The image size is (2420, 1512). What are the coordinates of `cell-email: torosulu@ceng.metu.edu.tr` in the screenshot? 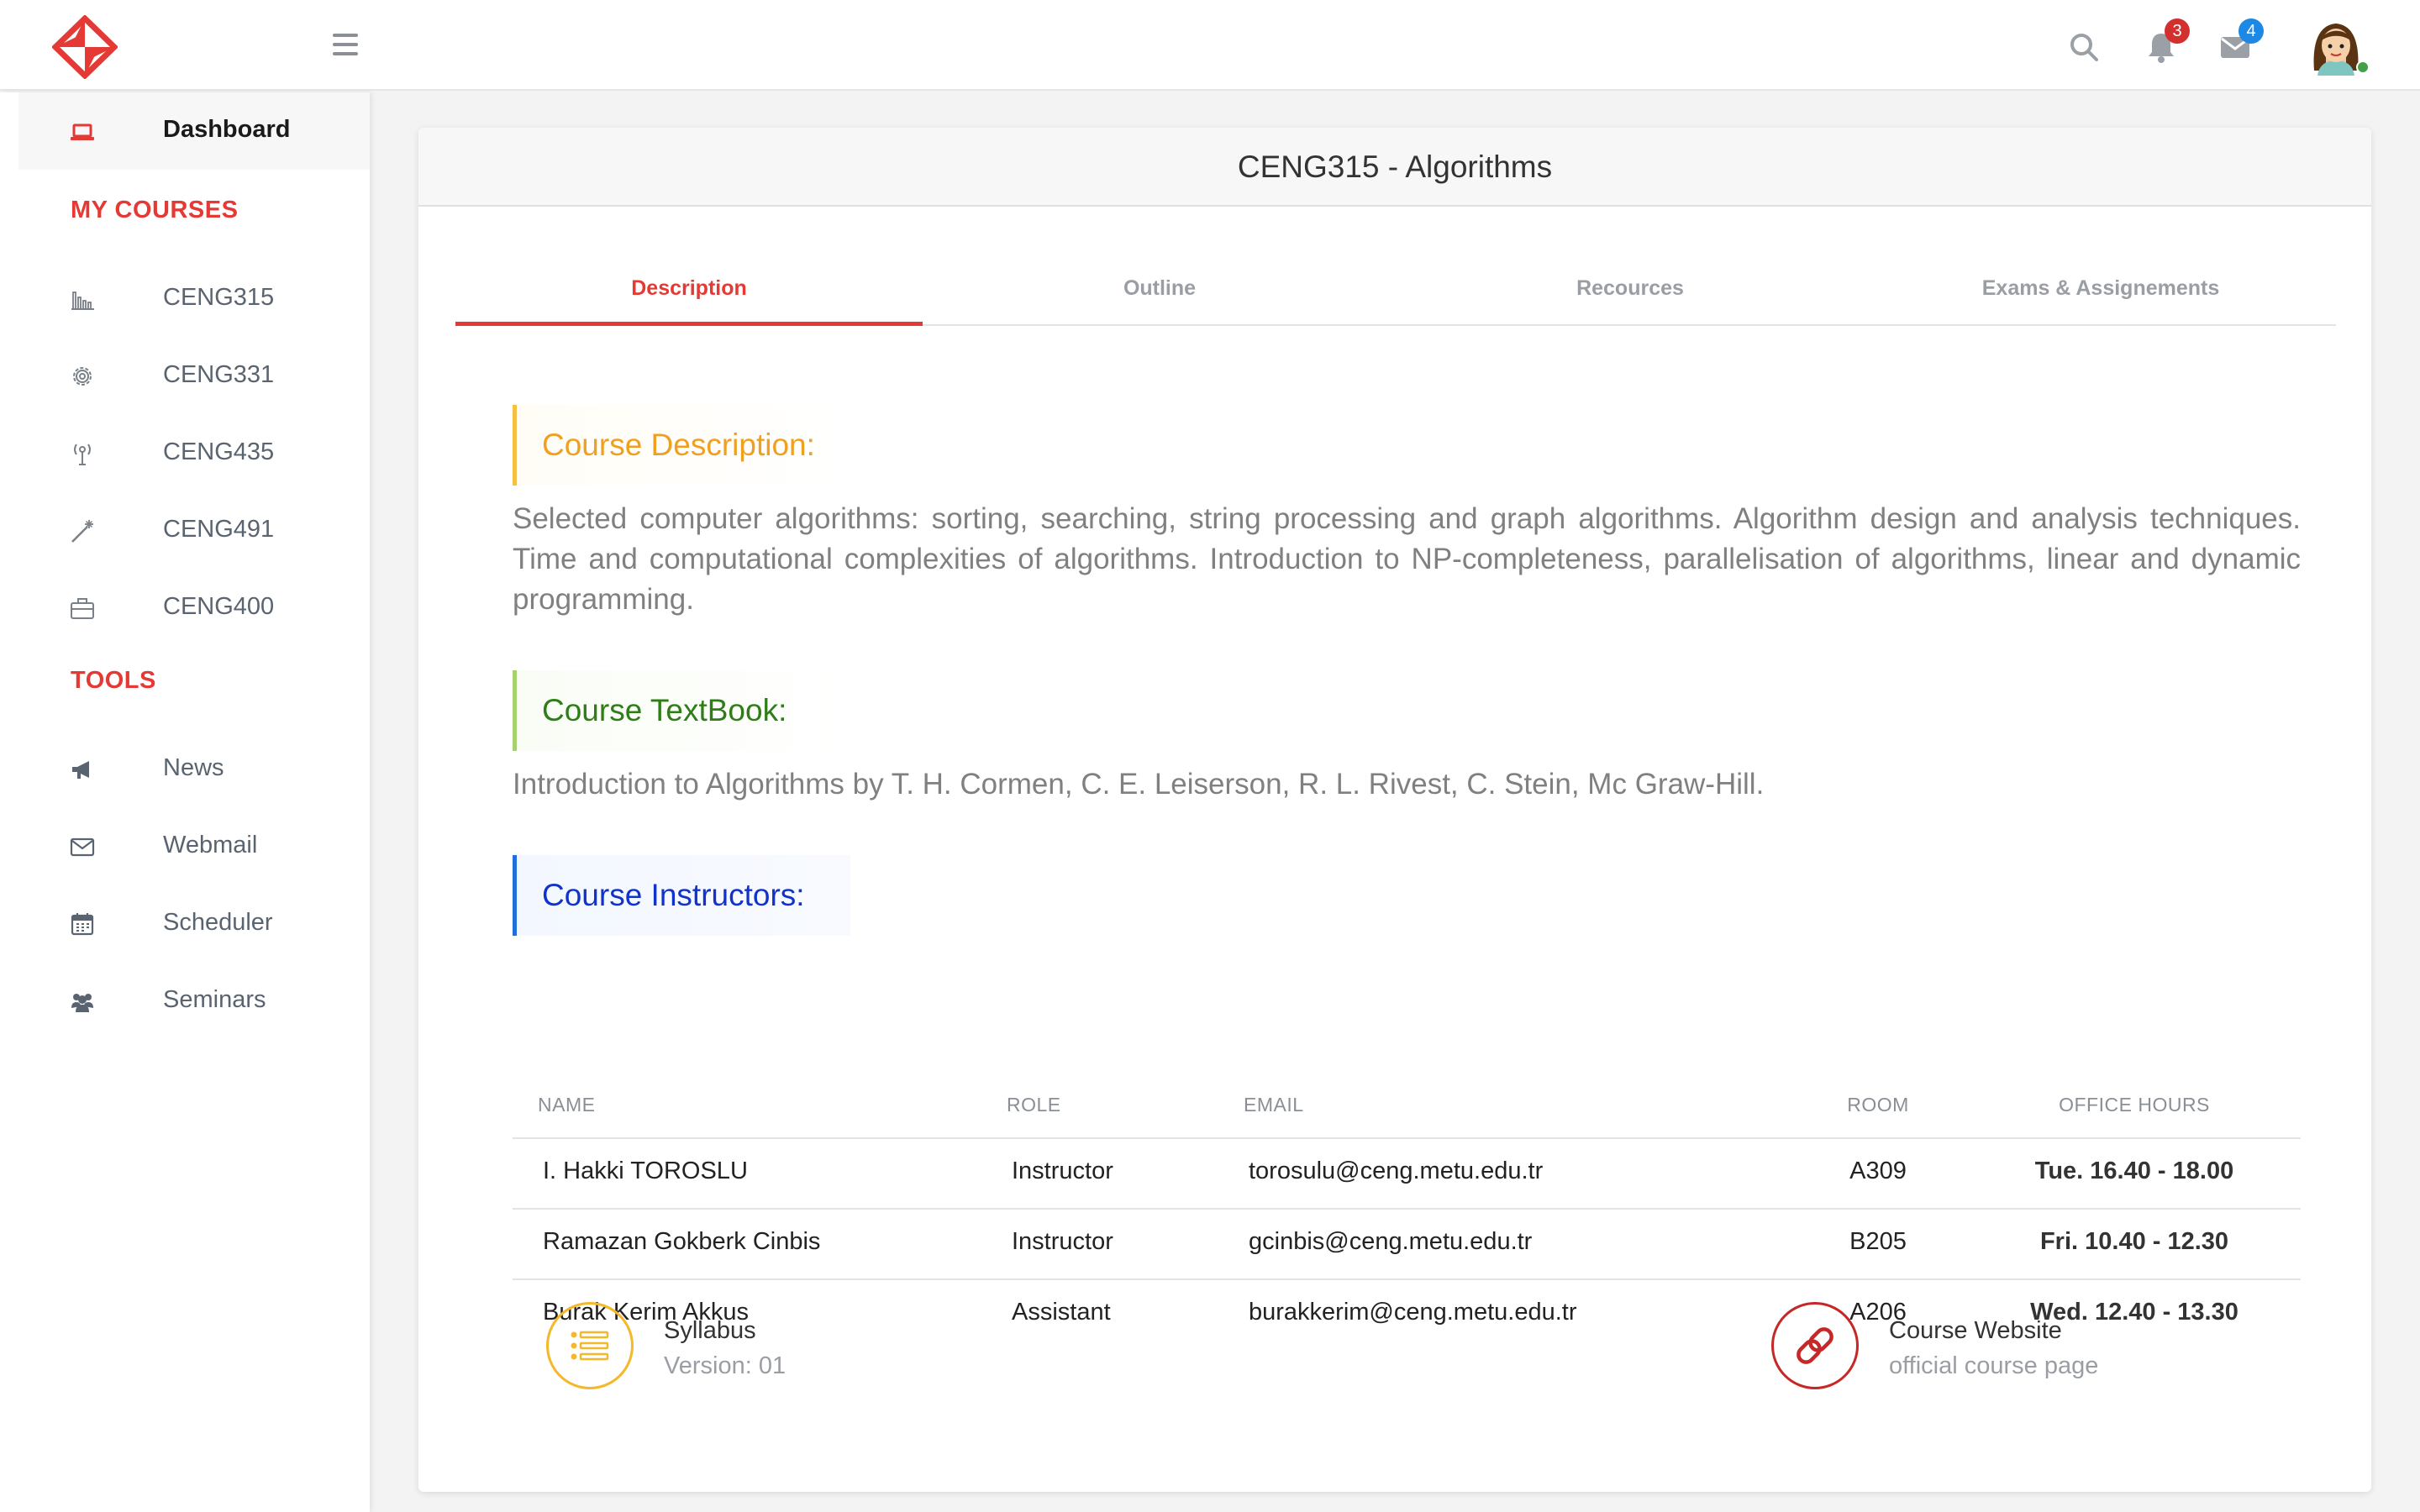 It's located at (1396, 1171).